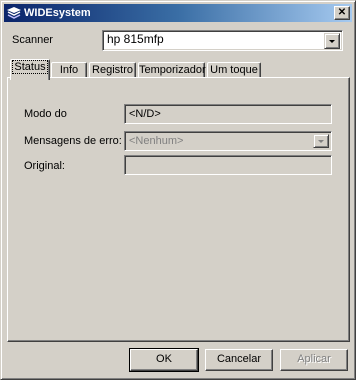  I want to click on errors-select: <Nenhum>, so click(228, 141).